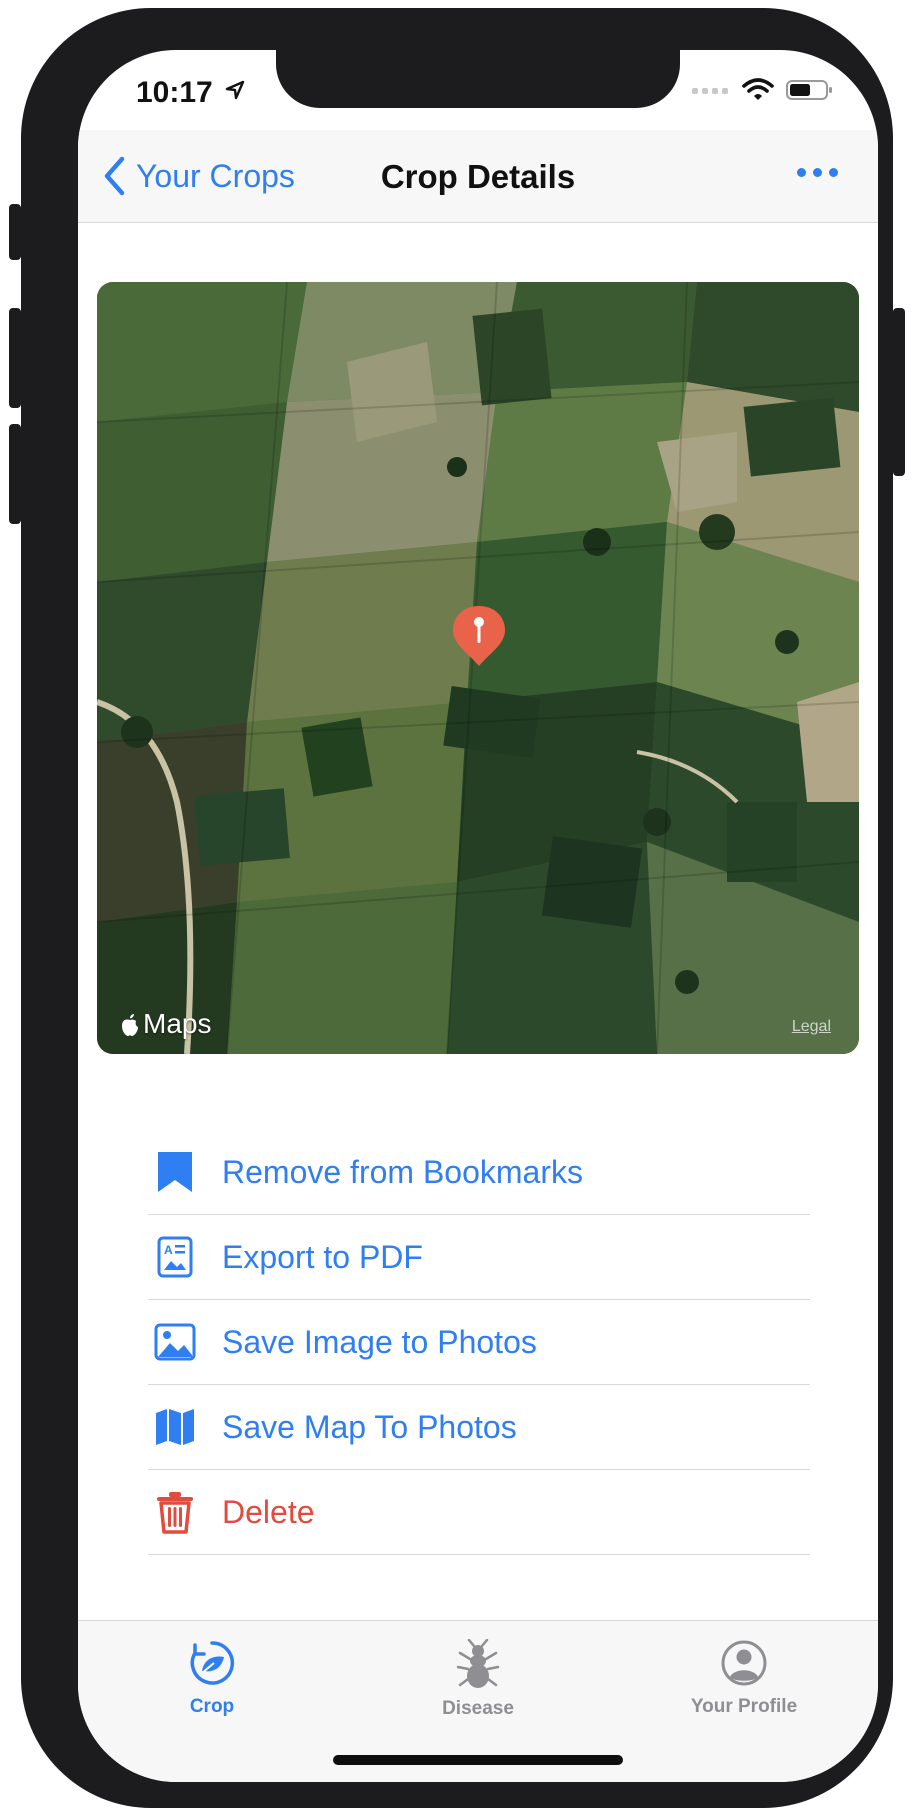  I want to click on action-label: Remove from Bookmarks, so click(402, 1171).